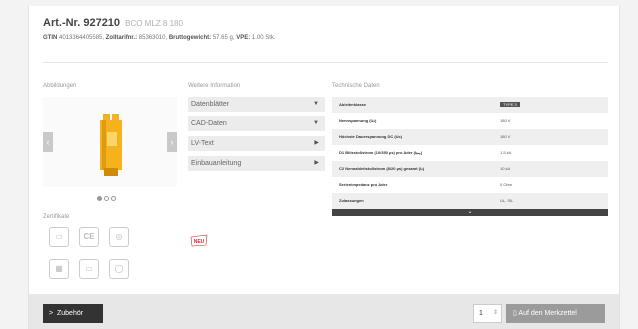  Describe the element at coordinates (547, 313) in the screenshot. I see `merkzettel-label: Auf den Merkzettel` at that location.